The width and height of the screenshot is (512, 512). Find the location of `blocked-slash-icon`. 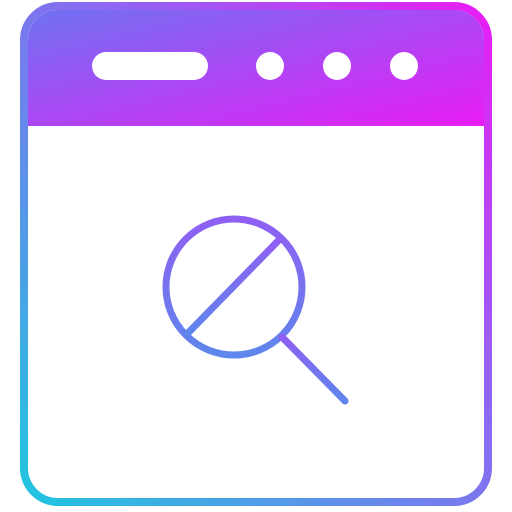

blocked-slash-icon is located at coordinates (233, 287).